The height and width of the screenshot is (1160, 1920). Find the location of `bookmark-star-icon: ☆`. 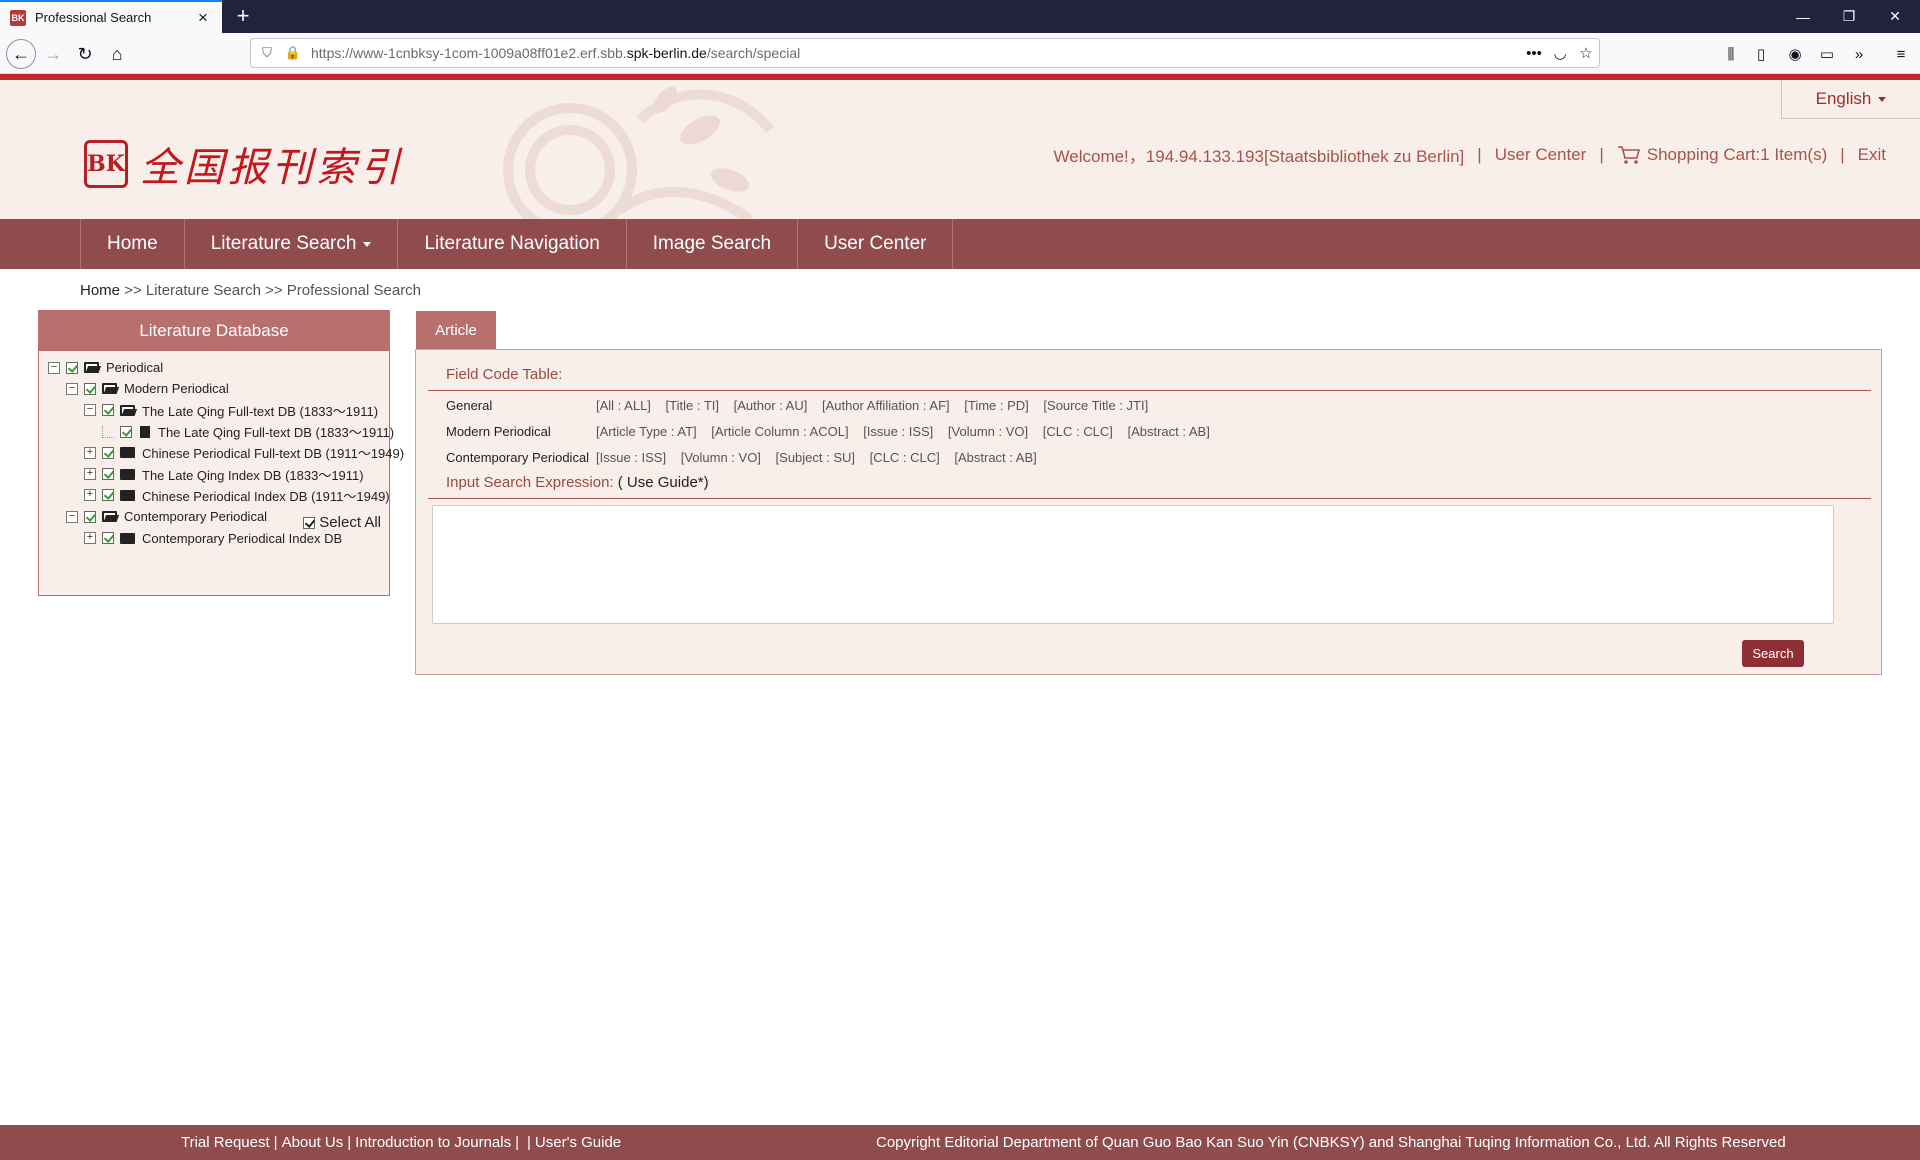

bookmark-star-icon: ☆ is located at coordinates (1586, 53).